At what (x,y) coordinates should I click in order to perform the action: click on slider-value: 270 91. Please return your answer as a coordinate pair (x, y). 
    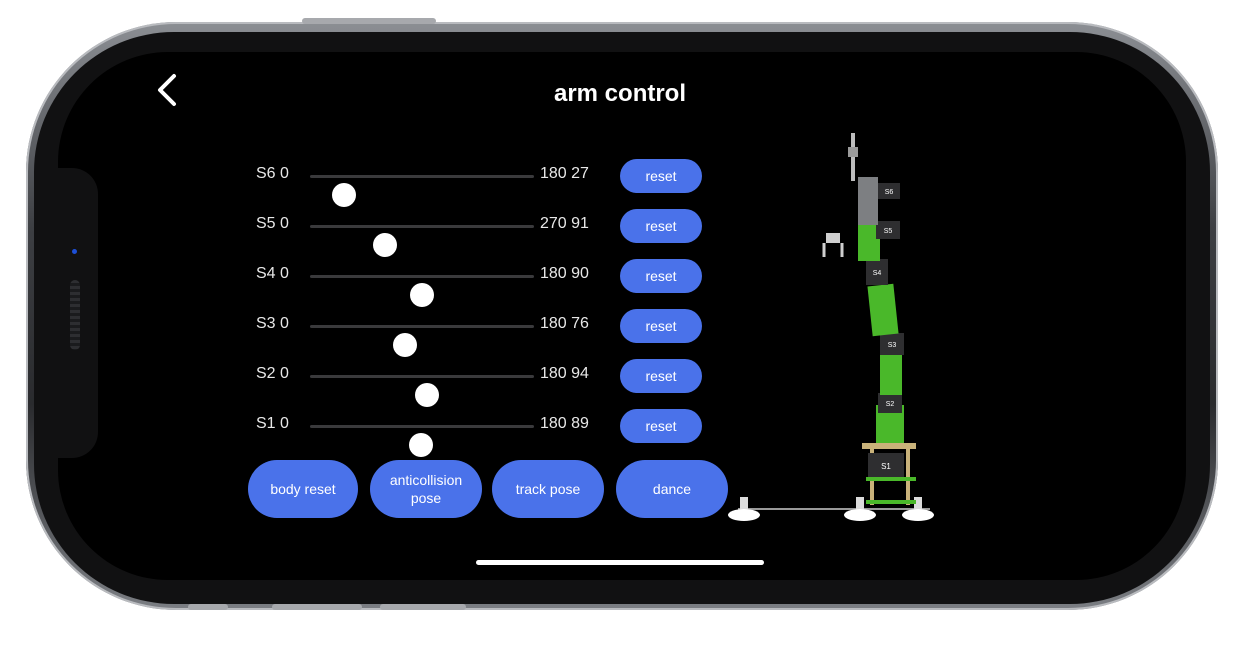
    Looking at the image, I should click on (564, 223).